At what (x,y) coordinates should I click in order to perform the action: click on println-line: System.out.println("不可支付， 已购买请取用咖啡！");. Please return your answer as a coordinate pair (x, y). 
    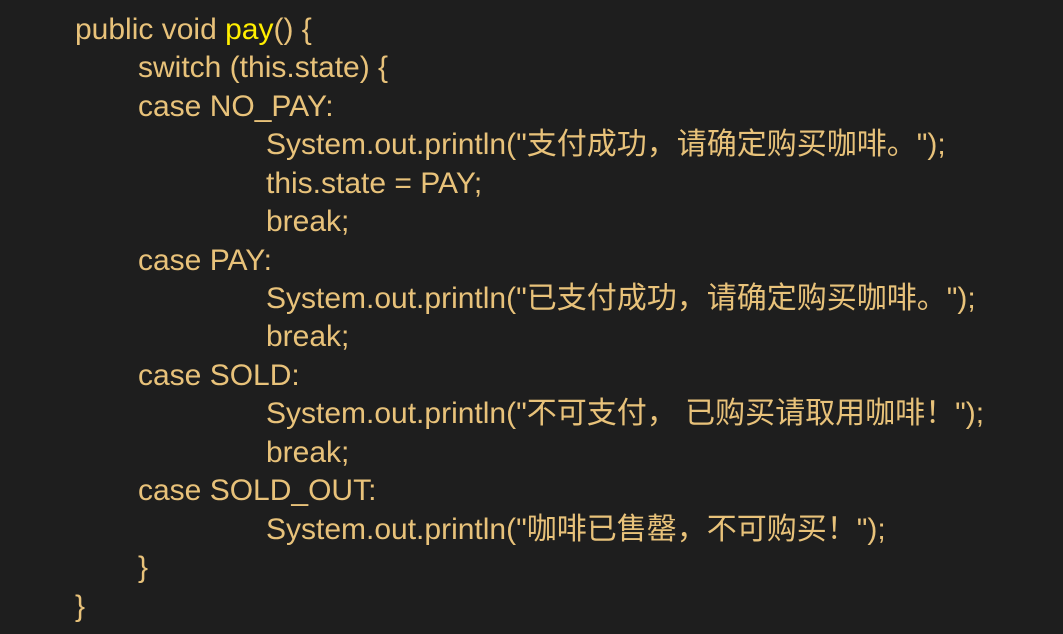
    Looking at the image, I should click on (625, 413).